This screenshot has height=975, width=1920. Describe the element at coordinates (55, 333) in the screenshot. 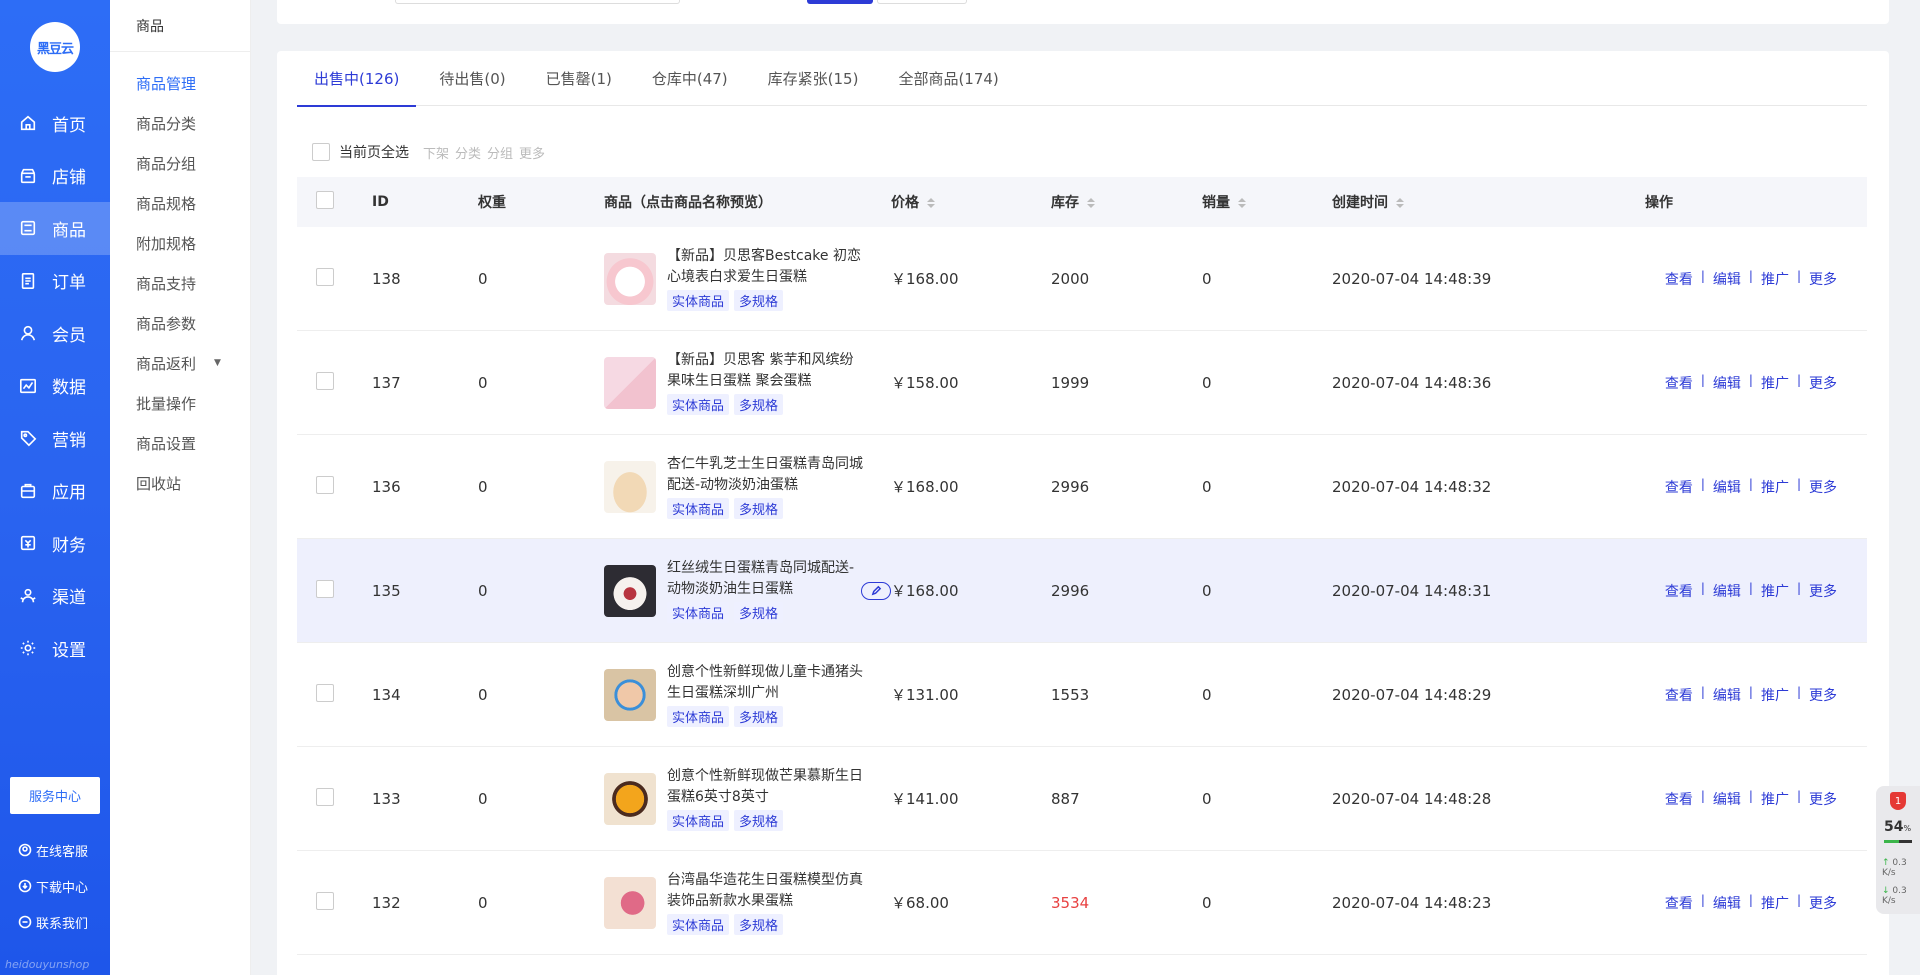

I see `nav-item-member: 会员` at that location.